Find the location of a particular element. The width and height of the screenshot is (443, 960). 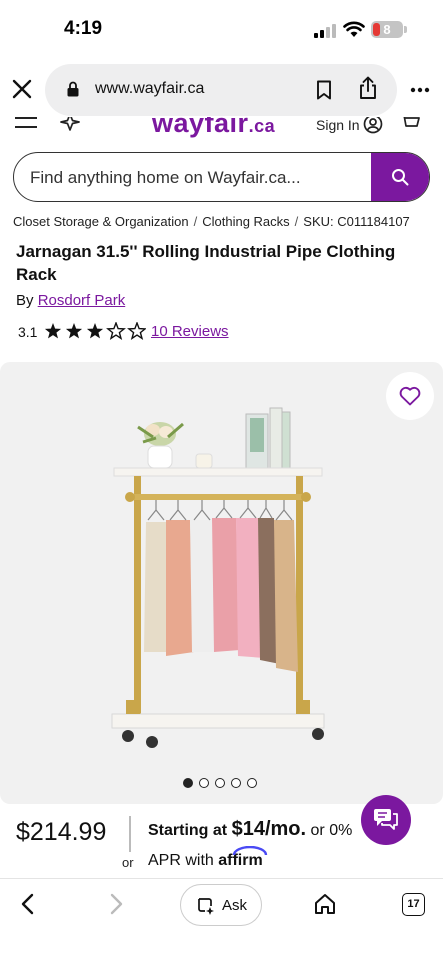

by-label: By is located at coordinates (25, 300).